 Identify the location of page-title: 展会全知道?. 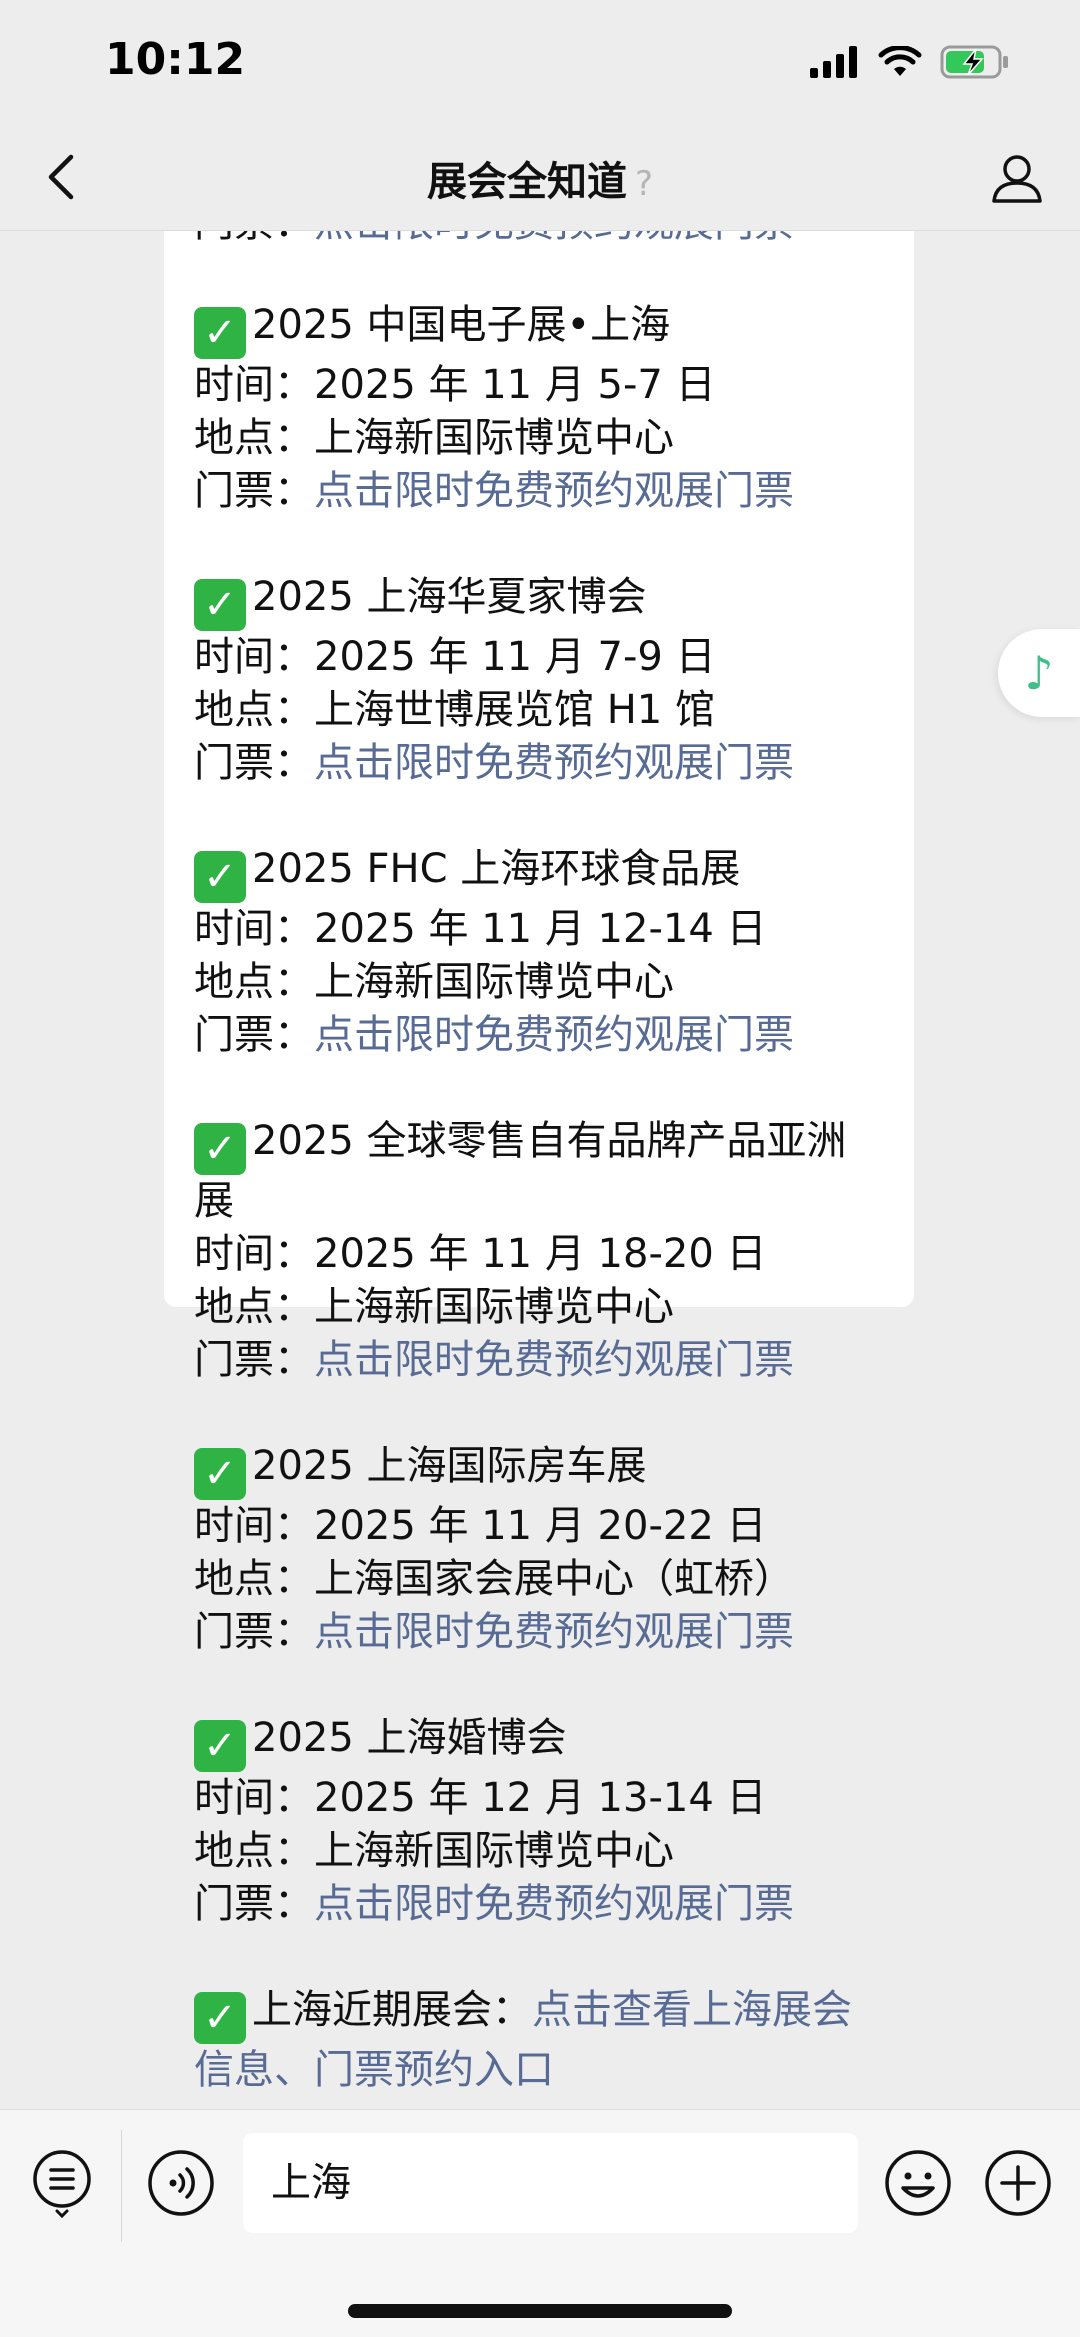
(540, 178).